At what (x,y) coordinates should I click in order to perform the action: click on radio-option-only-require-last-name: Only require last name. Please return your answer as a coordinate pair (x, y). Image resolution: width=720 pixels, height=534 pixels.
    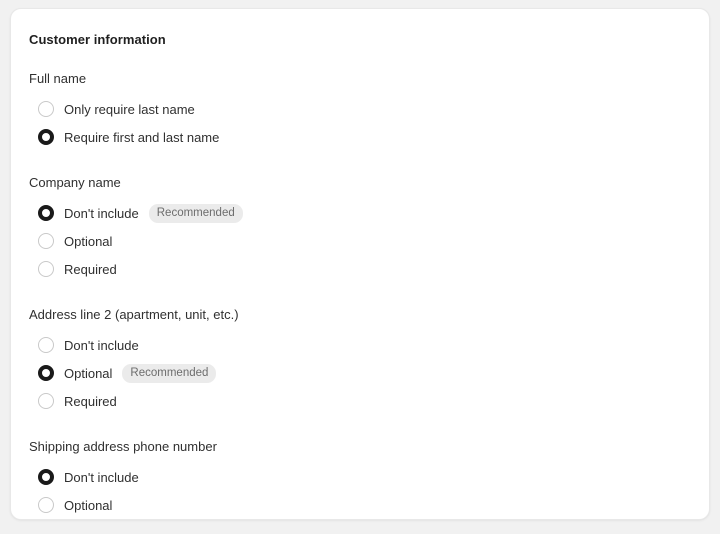
    Looking at the image, I should click on (360, 109).